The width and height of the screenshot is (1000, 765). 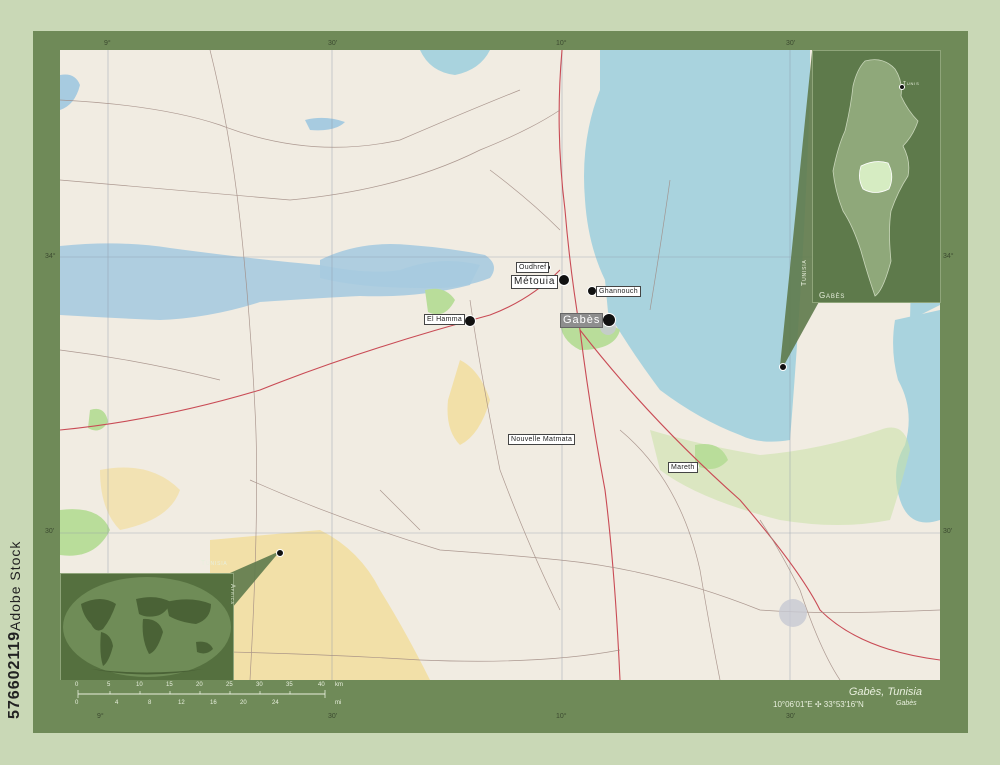 What do you see at coordinates (916, 416) in the screenshot?
I see `sea-east` at bounding box center [916, 416].